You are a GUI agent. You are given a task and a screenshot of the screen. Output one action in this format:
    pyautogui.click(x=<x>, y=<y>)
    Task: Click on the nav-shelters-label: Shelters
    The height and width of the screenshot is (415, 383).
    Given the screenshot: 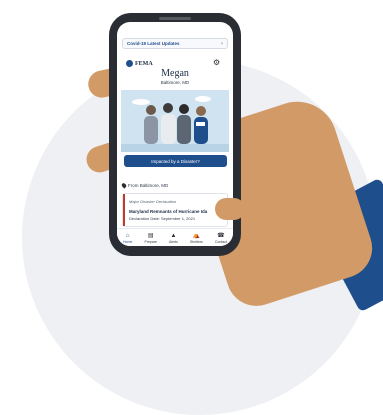 What is the action you would take?
    pyautogui.click(x=196, y=241)
    